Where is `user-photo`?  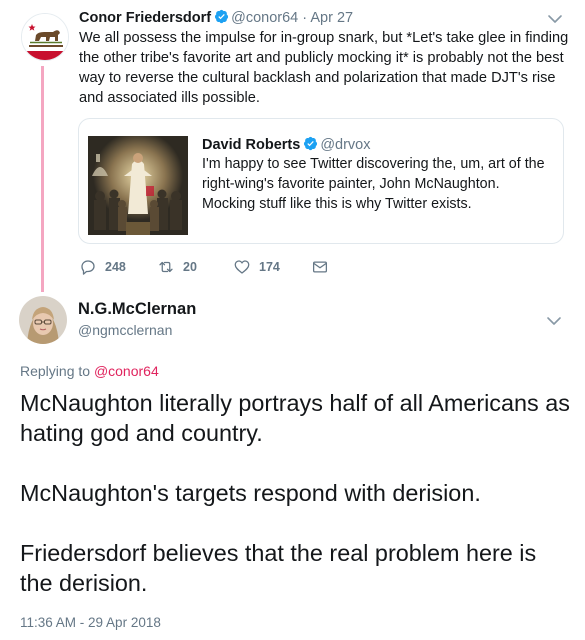
user-photo is located at coordinates (43, 320).